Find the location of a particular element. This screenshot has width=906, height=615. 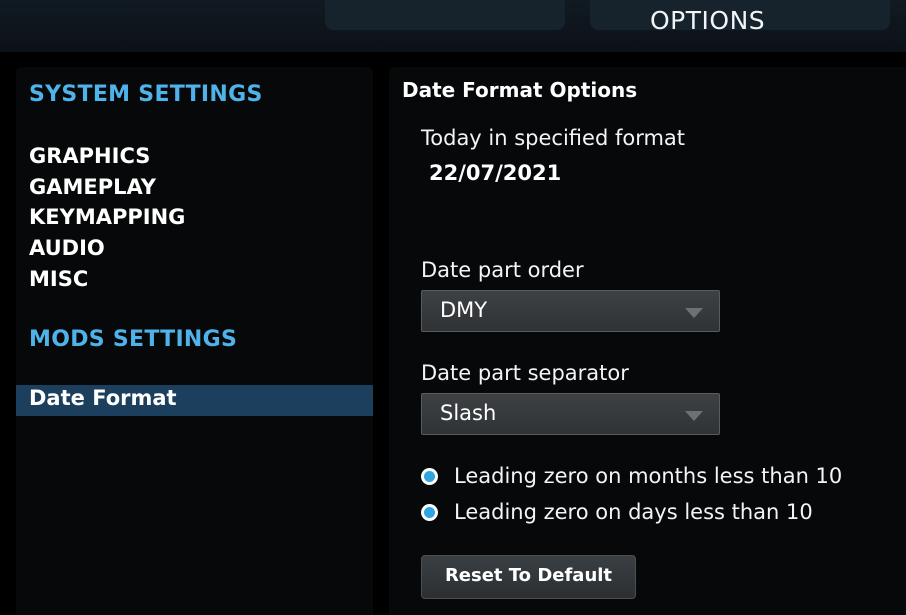

sidebar-item-label: Date Format is located at coordinates (103, 398).